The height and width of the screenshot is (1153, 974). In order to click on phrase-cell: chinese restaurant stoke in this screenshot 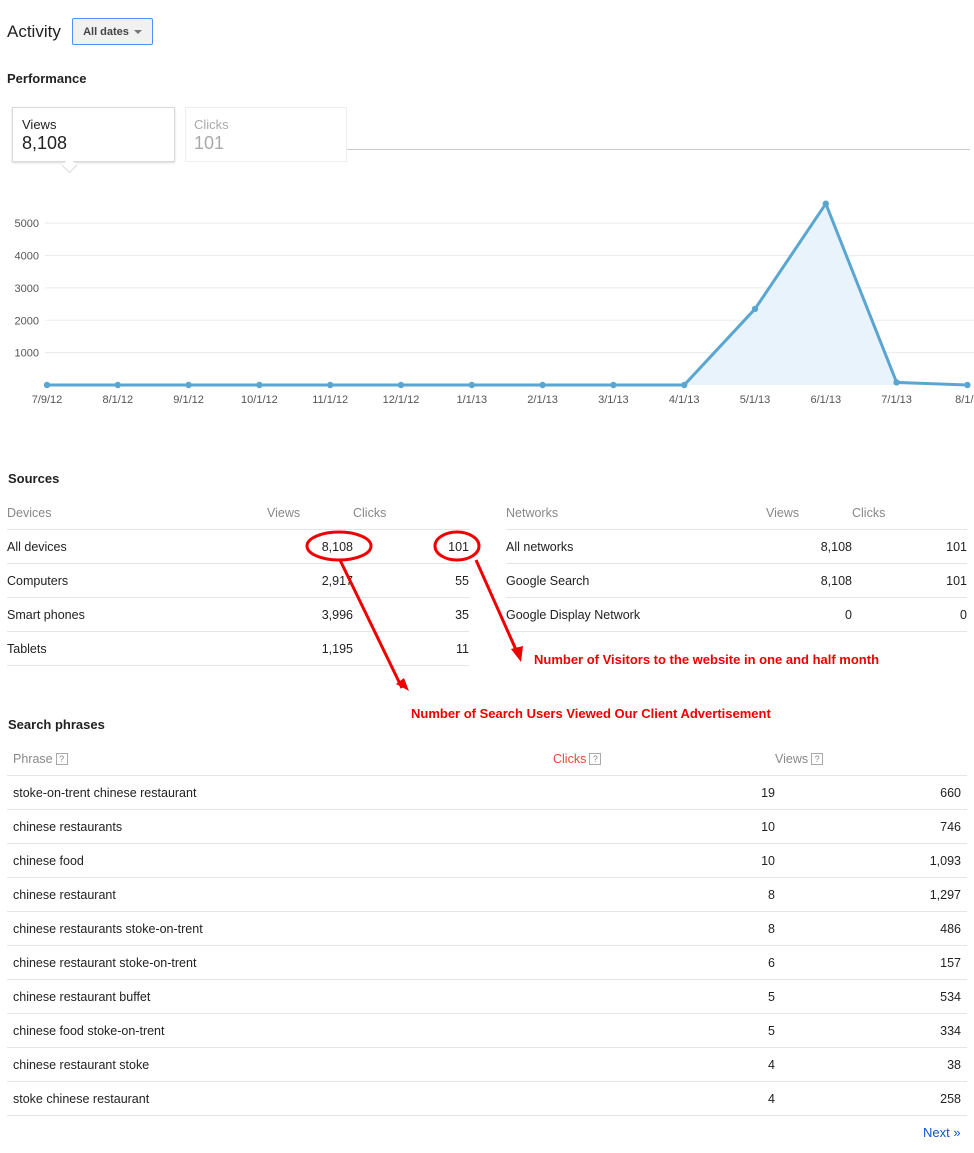, I will do `click(280, 1064)`.